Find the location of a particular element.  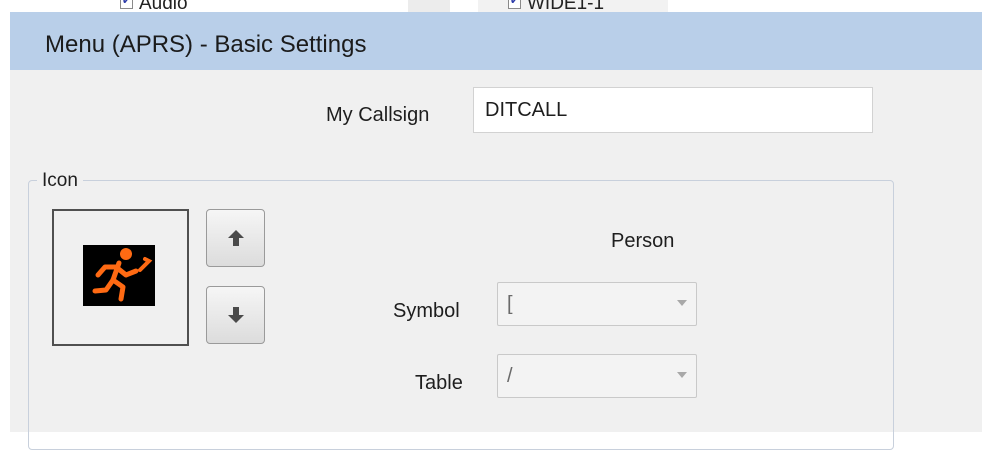

running-person-icon is located at coordinates (119, 275).